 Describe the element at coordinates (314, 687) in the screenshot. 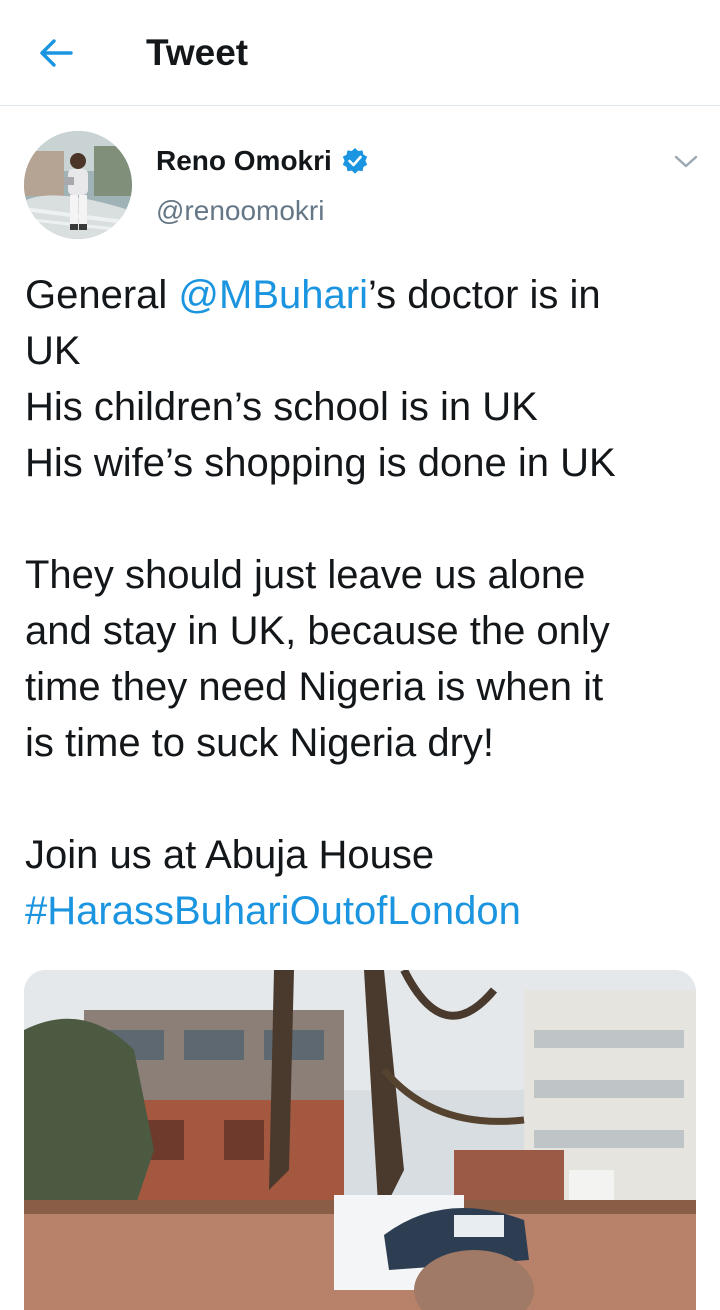

I see `tweet-line: time they need Nigeria is when it` at that location.